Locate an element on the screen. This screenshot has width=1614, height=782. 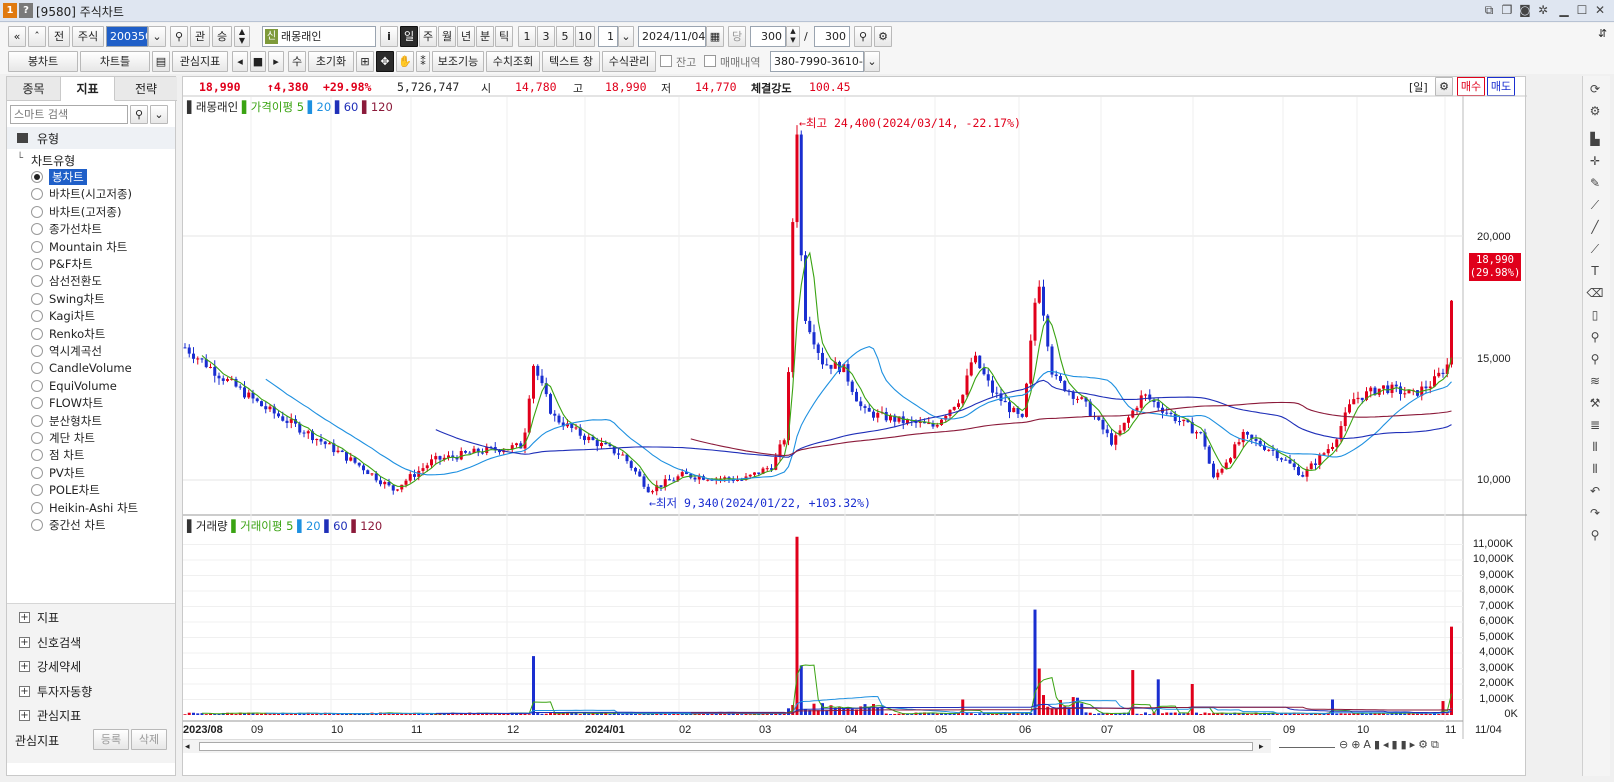
settings-icon: ✲ is located at coordinates (1543, 10).